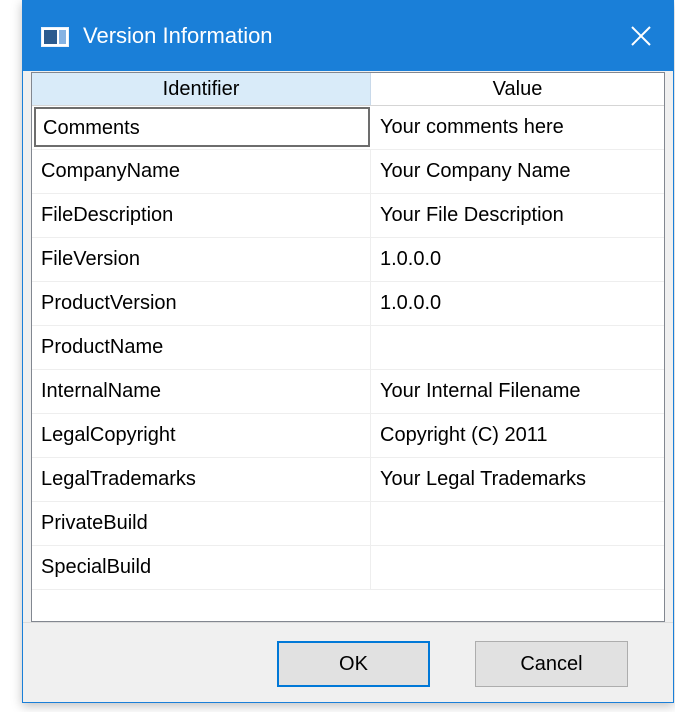 Image resolution: width=675 pixels, height=712 pixels. Describe the element at coordinates (201, 391) in the screenshot. I see `identifier-cell: InternalName` at that location.